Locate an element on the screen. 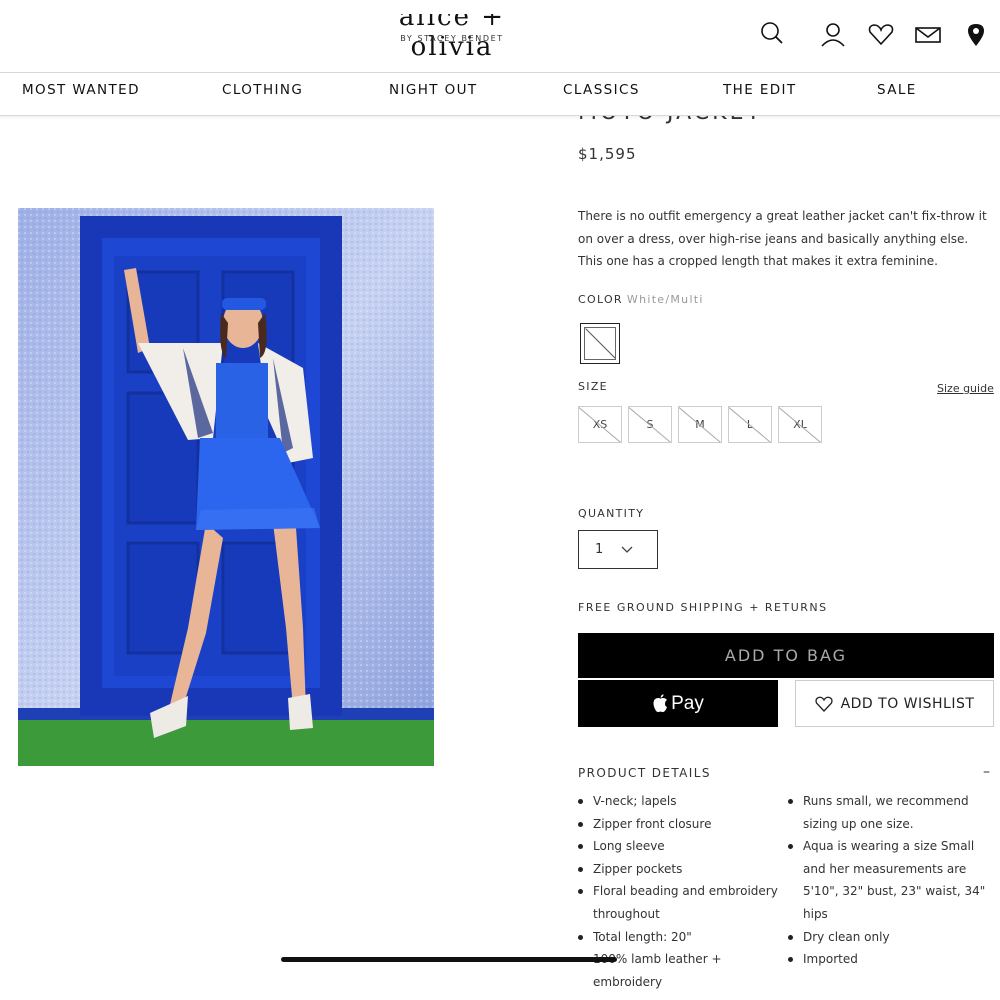  nav-classics: CLASSICS is located at coordinates (601, 90).